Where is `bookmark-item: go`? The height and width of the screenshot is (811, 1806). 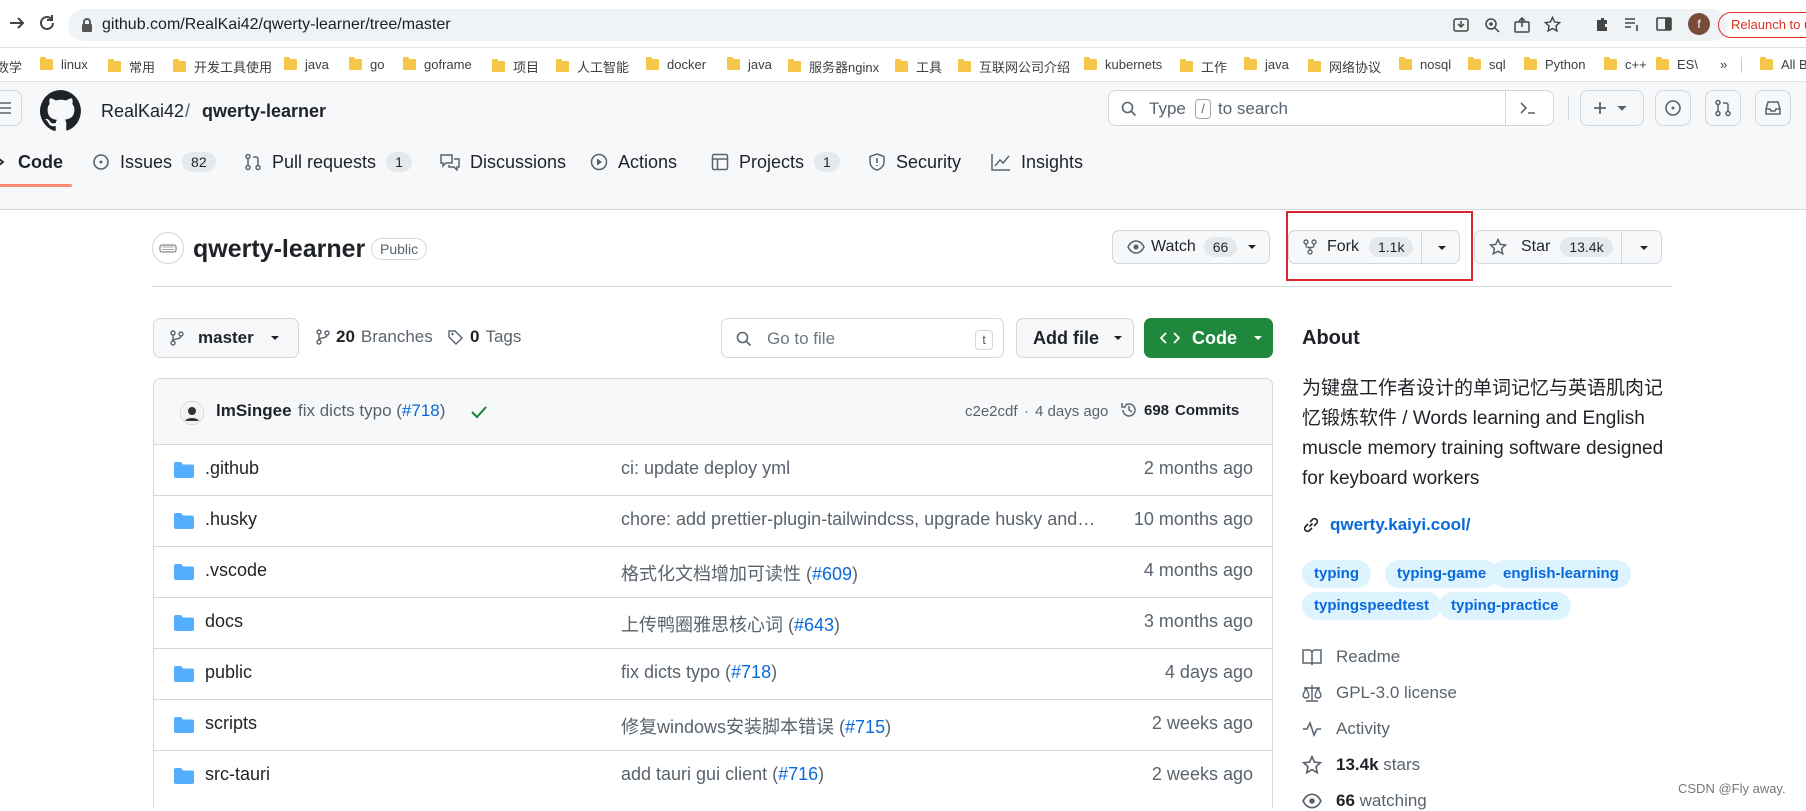
bookmark-item: go is located at coordinates (366, 64).